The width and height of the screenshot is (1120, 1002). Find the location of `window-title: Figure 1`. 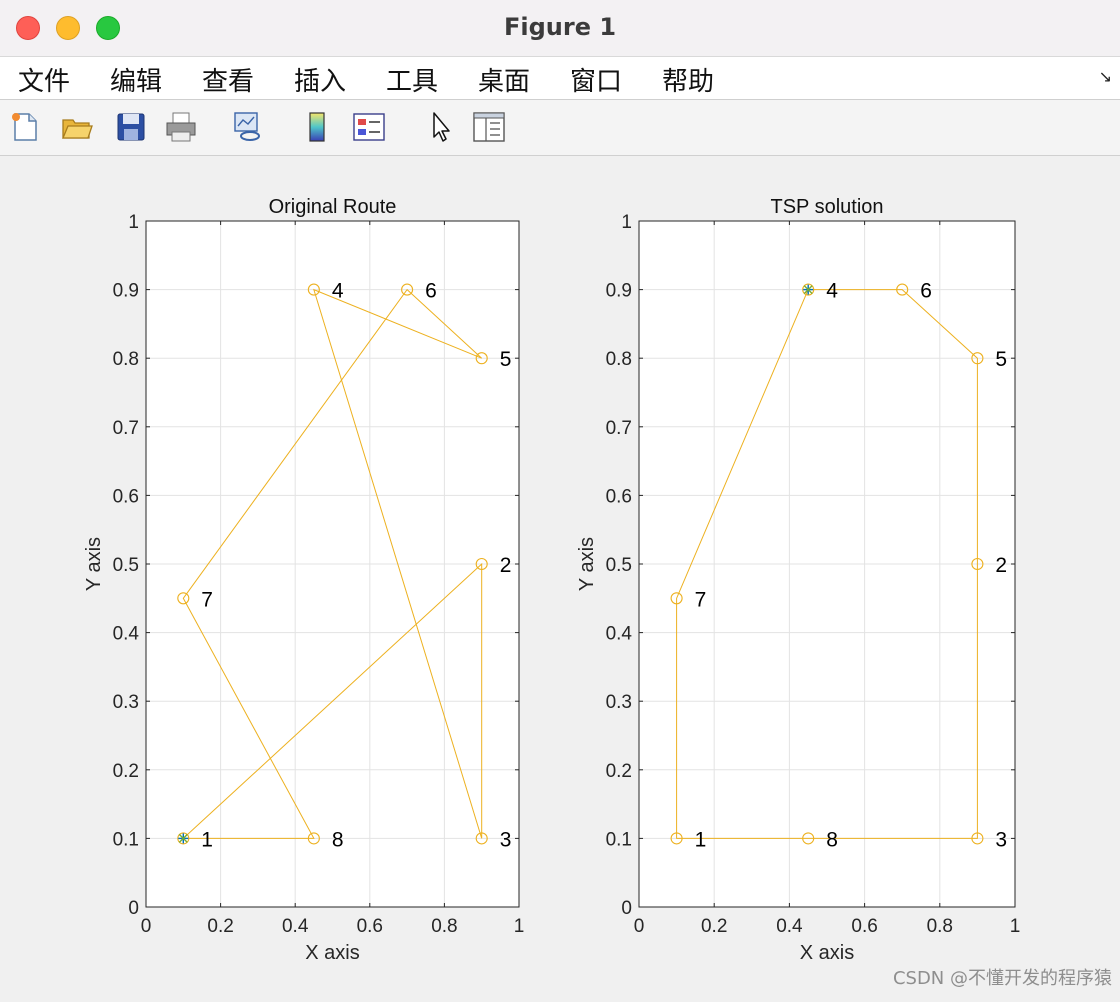

window-title: Figure 1 is located at coordinates (560, 27).